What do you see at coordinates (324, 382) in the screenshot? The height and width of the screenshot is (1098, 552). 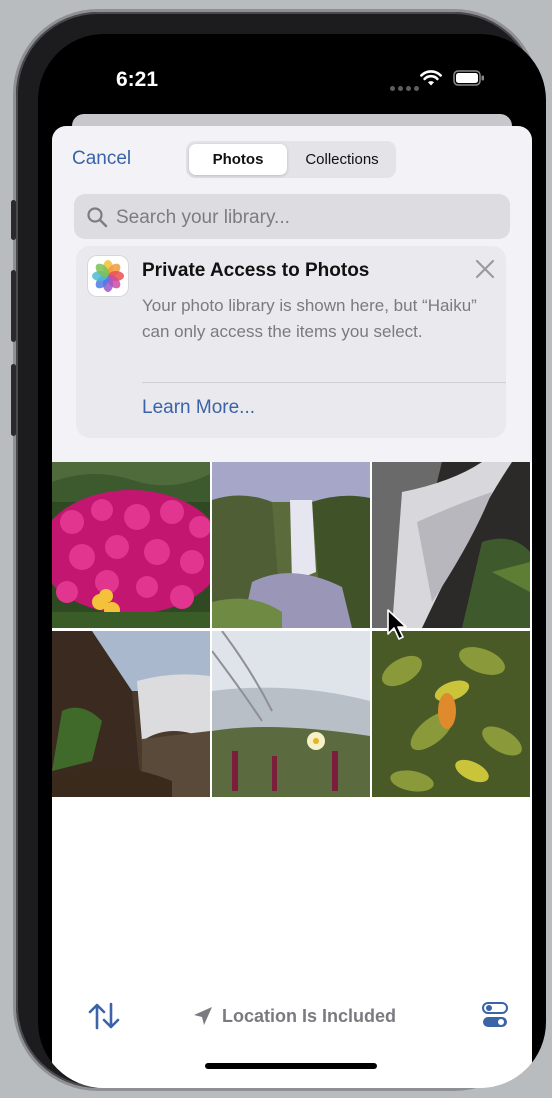 I see `card-divider` at bounding box center [324, 382].